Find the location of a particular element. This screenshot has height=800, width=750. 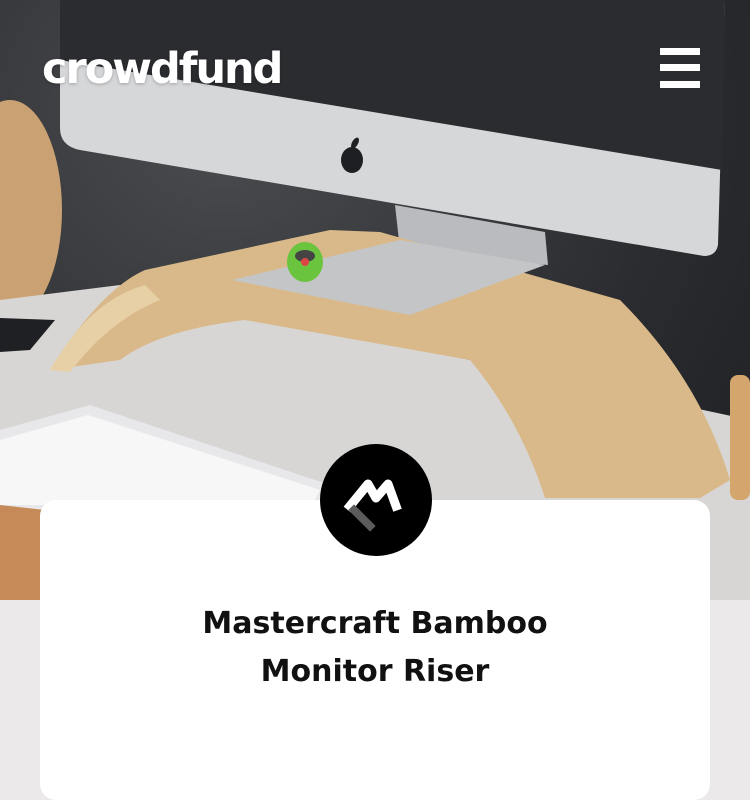

pen-holder is located at coordinates (740, 437).